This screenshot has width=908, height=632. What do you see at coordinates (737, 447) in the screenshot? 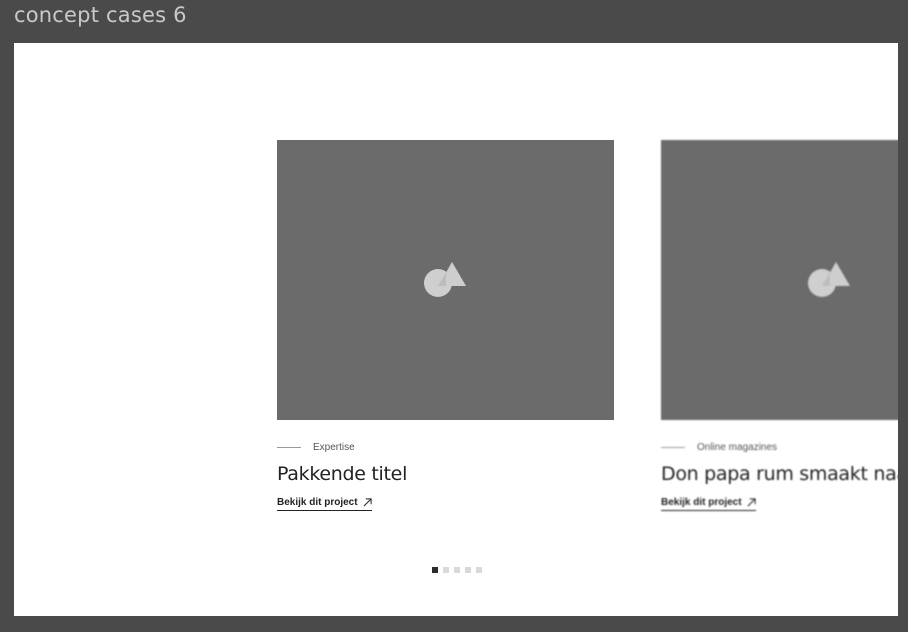
I see `case-category: Online magazines` at bounding box center [737, 447].